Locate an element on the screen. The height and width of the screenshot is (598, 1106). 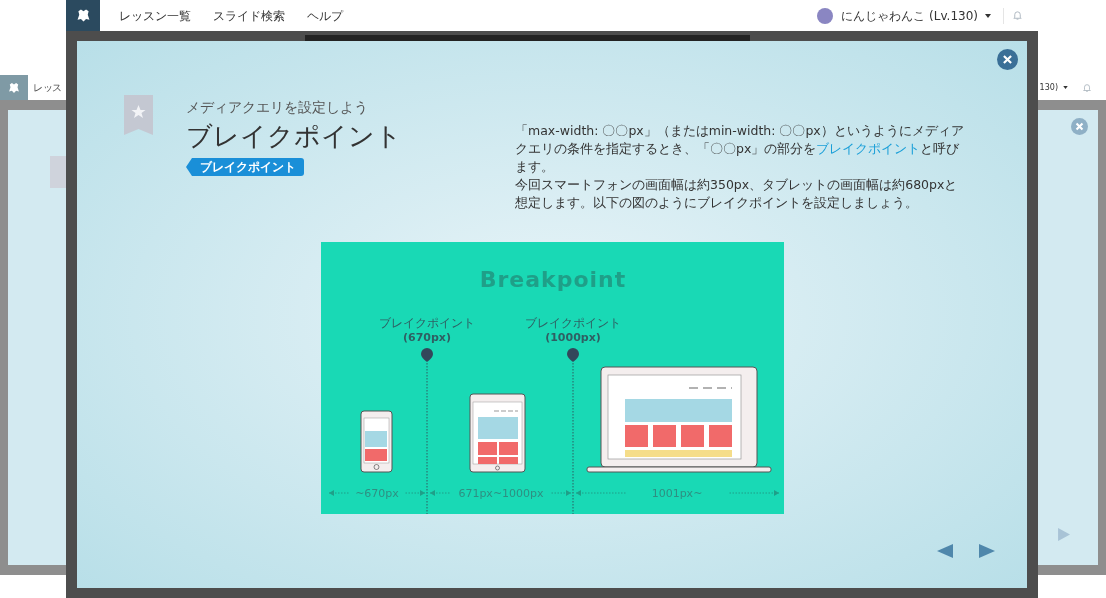
range-label: 671px~1000px is located at coordinates (500, 493).